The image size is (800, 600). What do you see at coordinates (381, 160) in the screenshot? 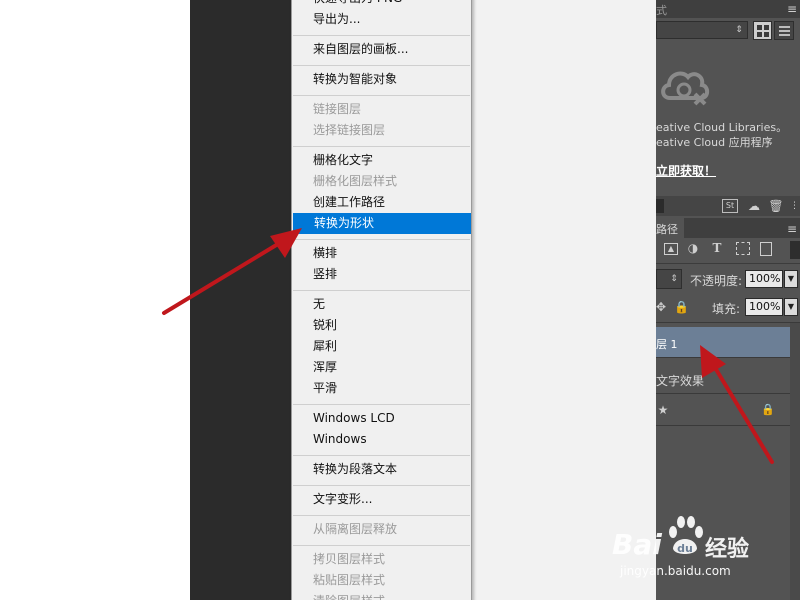
I see `menu-item-rasterize-type: 栅格化文字` at bounding box center [381, 160].